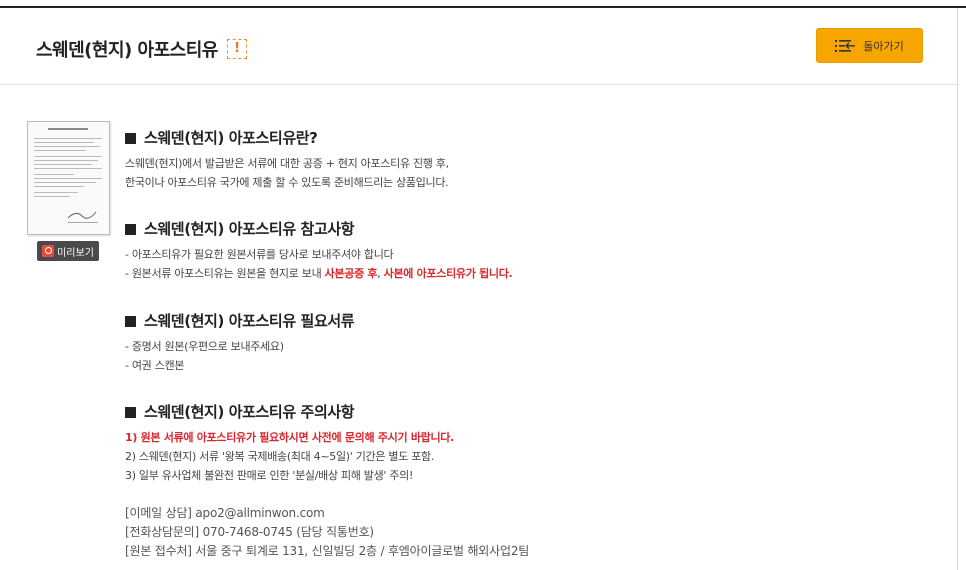  I want to click on page-title: 스웨덴(현지) 아포스티유 !, so click(141, 49).